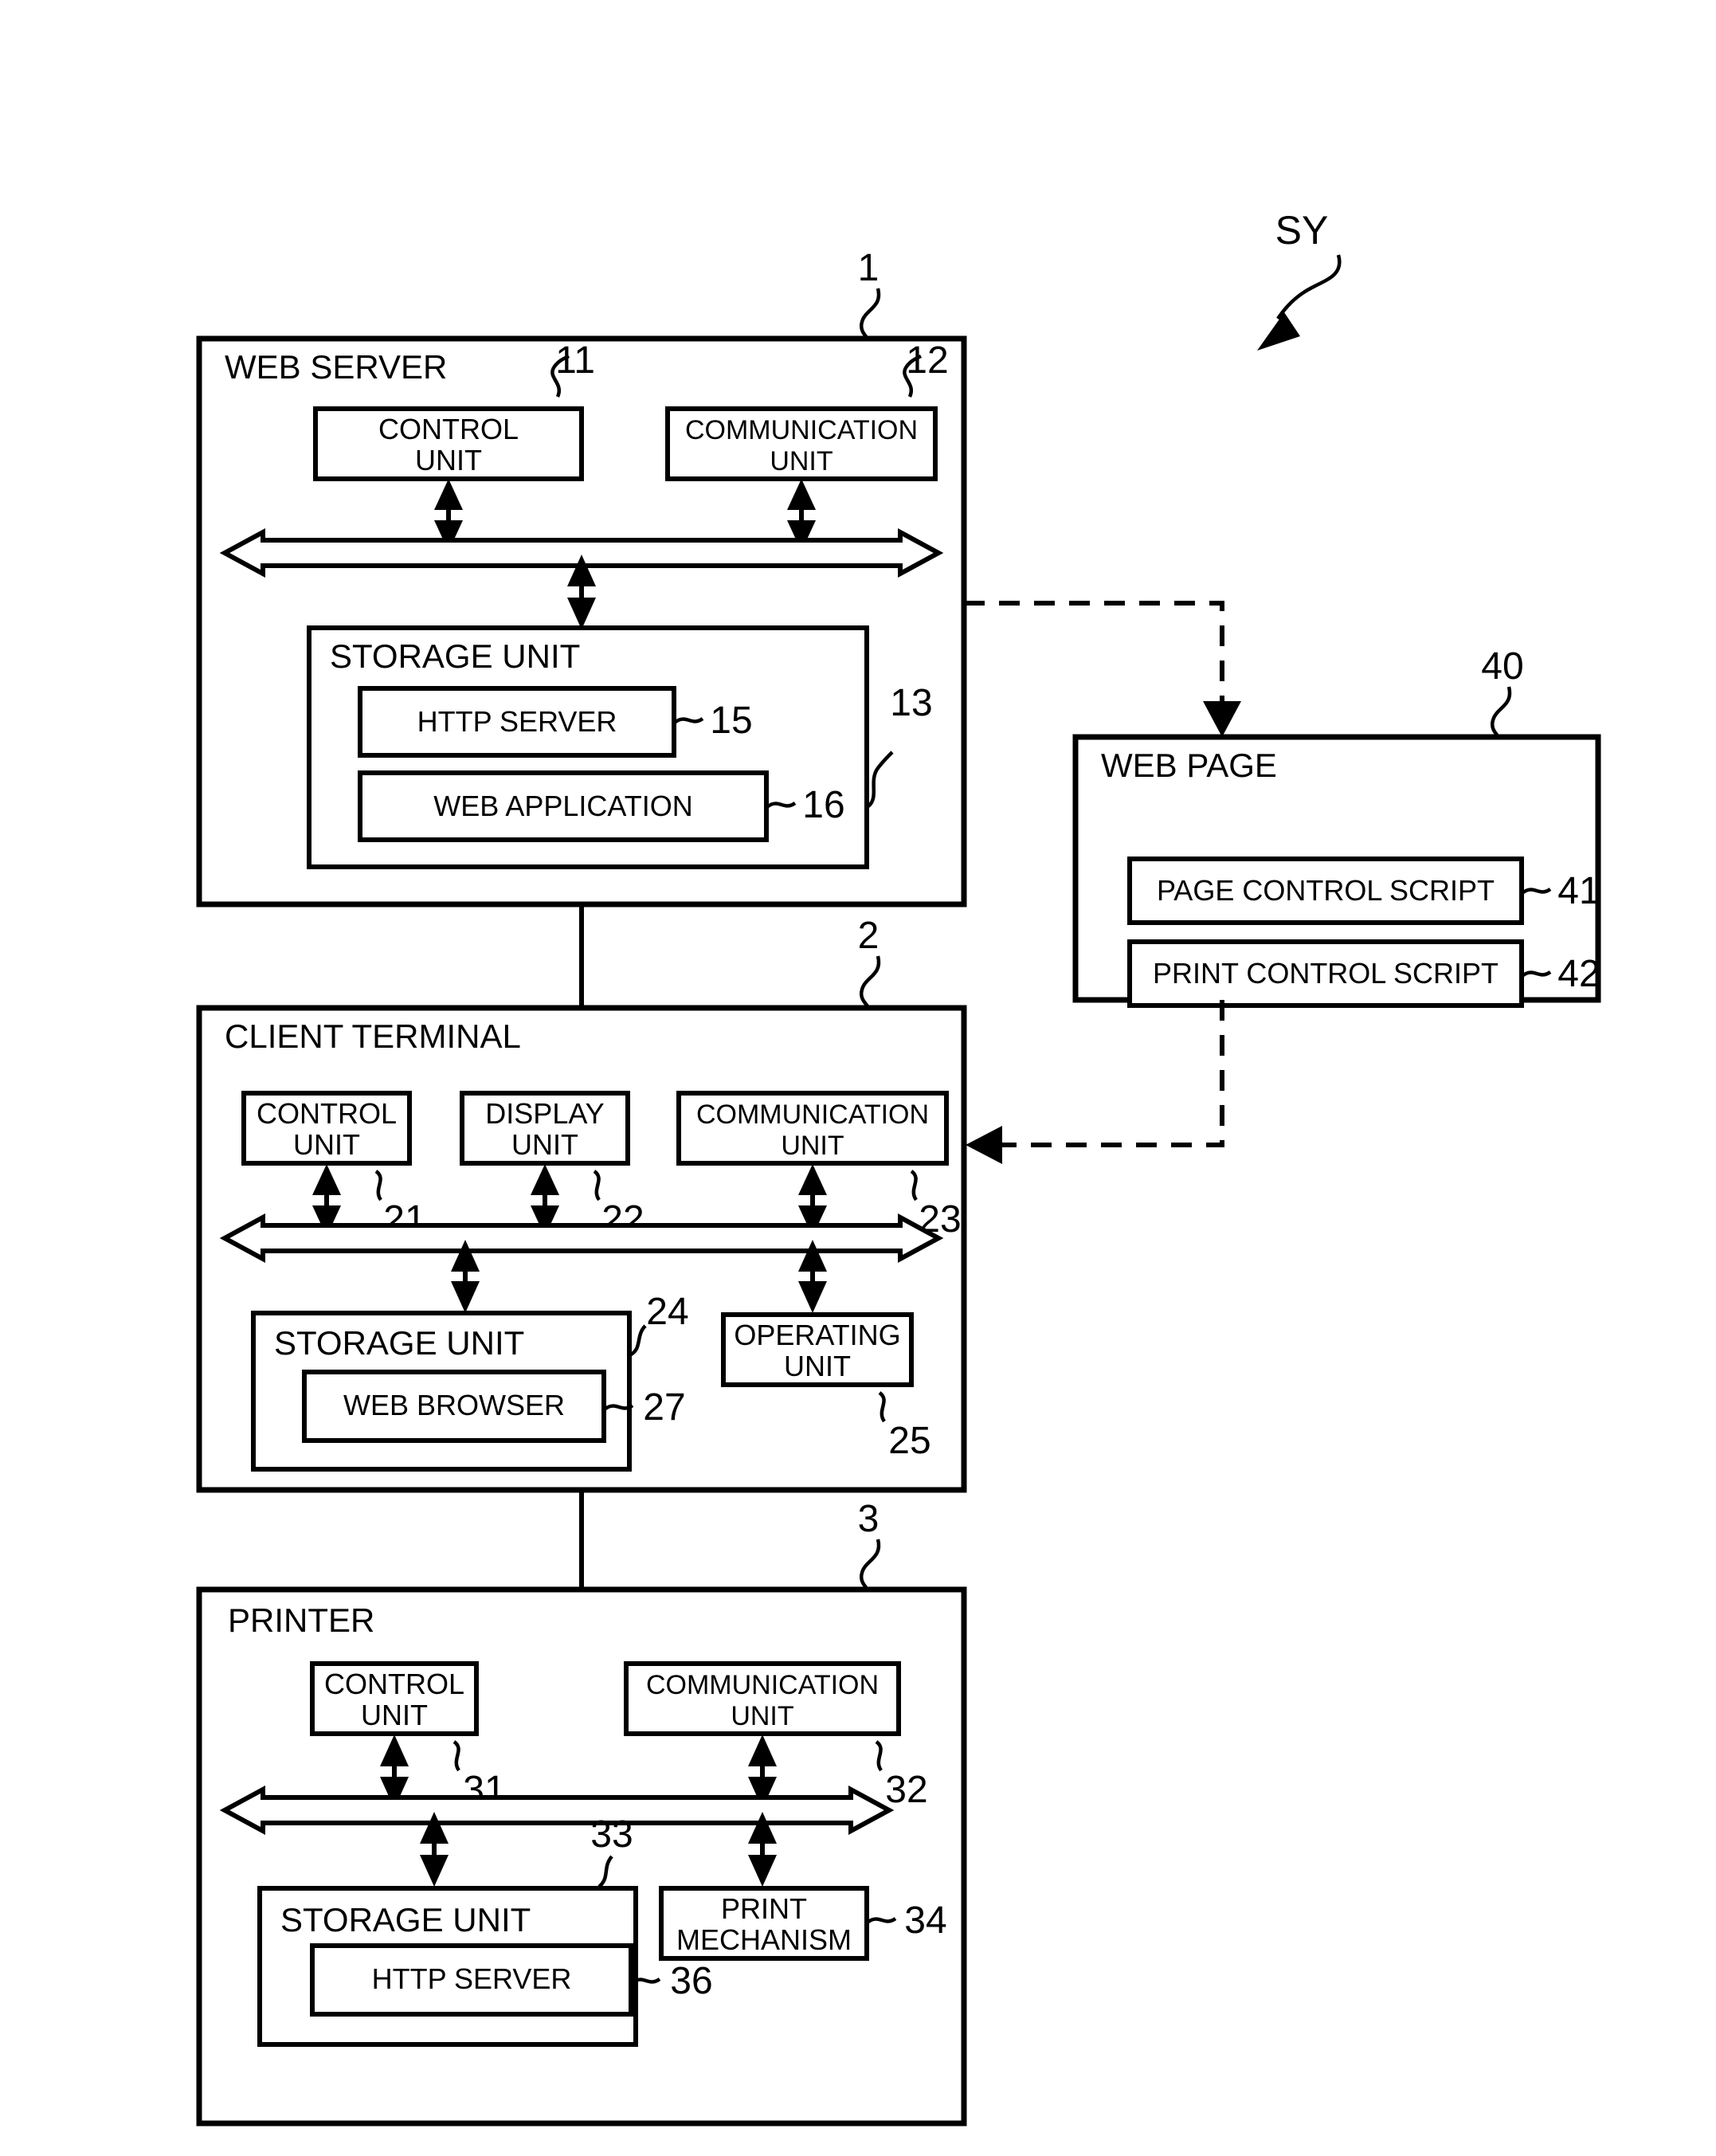 Image resolution: width=1716 pixels, height=2156 pixels. Describe the element at coordinates (611, 1834) in the screenshot. I see `printer-storage-unit-ref: 33` at that location.